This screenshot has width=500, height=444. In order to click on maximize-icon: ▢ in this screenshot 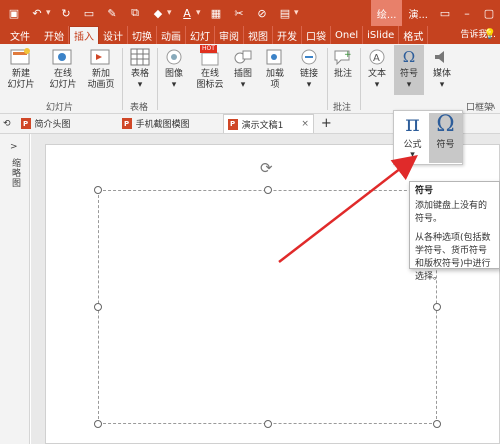, I will do `click(489, 13)`.